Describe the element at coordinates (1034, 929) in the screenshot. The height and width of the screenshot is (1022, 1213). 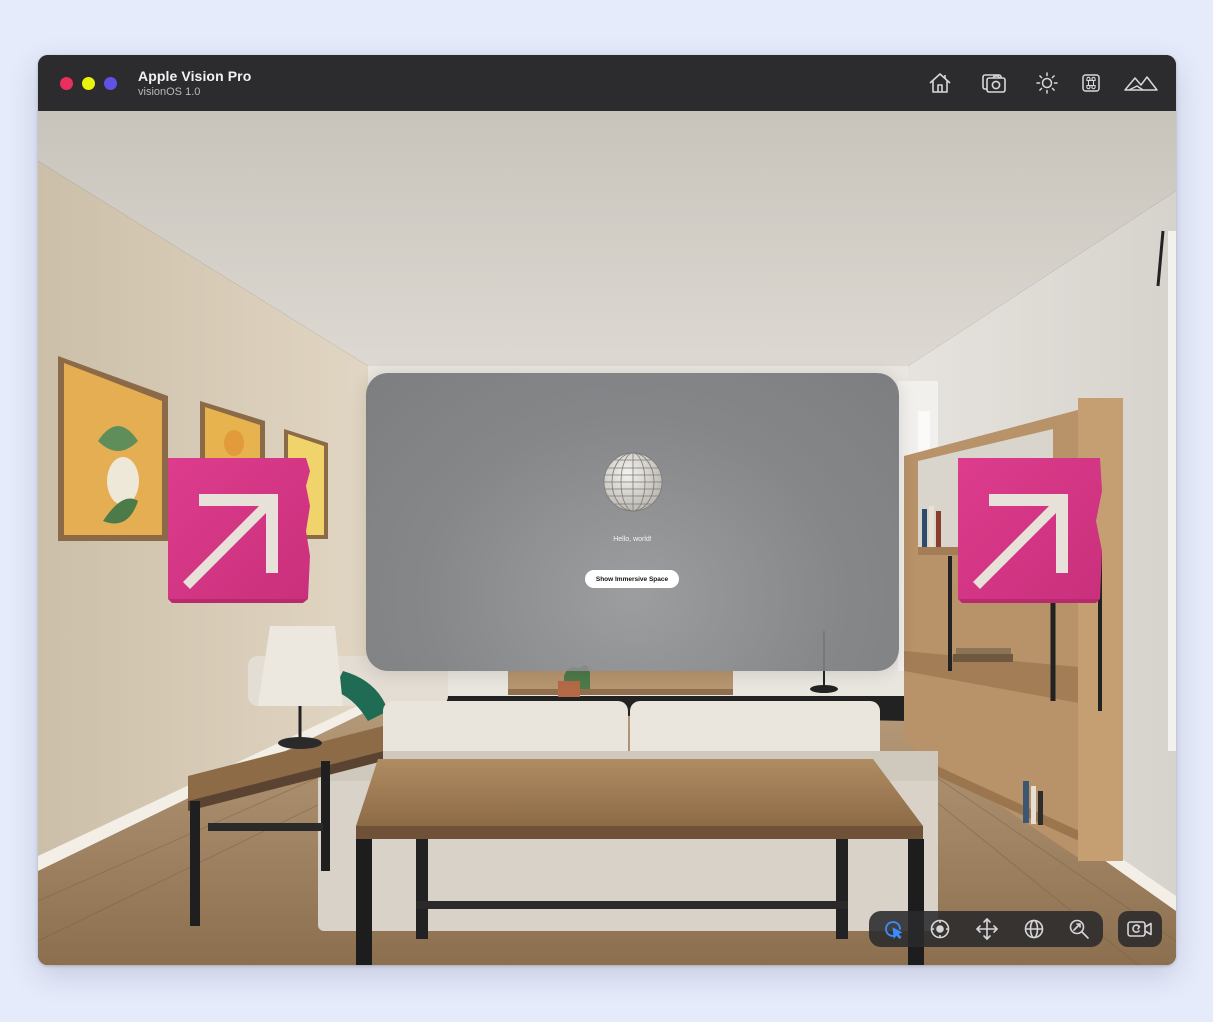
I see `orbit-tool-icon` at that location.